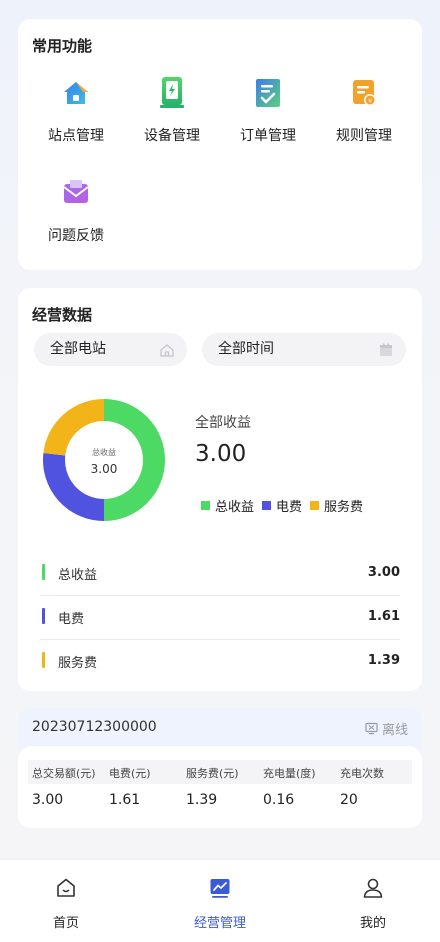  Describe the element at coordinates (220, 888) in the screenshot. I see `business-chart-icon` at that location.